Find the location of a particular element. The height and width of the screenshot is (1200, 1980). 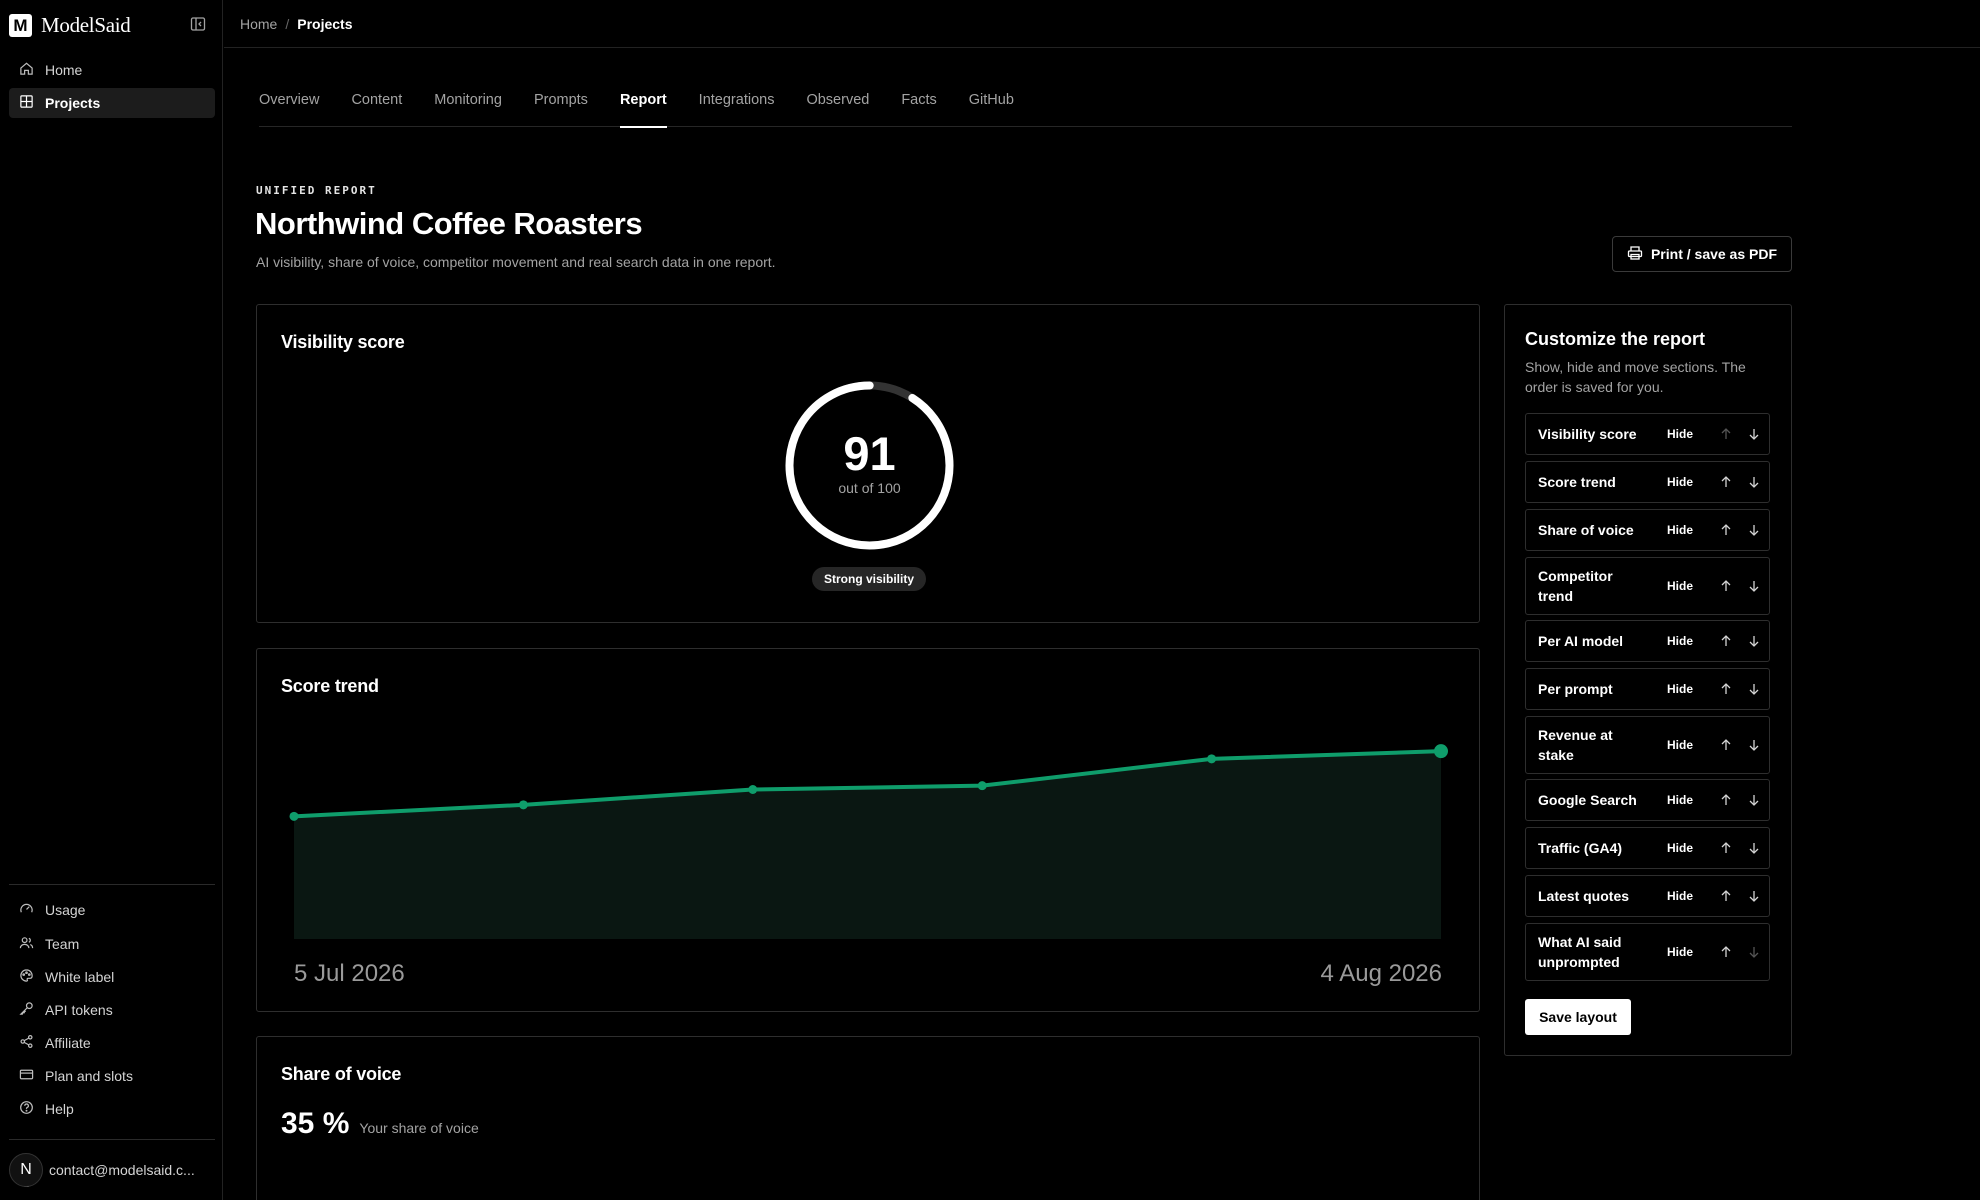

score-out-of: out of 100 is located at coordinates (869, 488).